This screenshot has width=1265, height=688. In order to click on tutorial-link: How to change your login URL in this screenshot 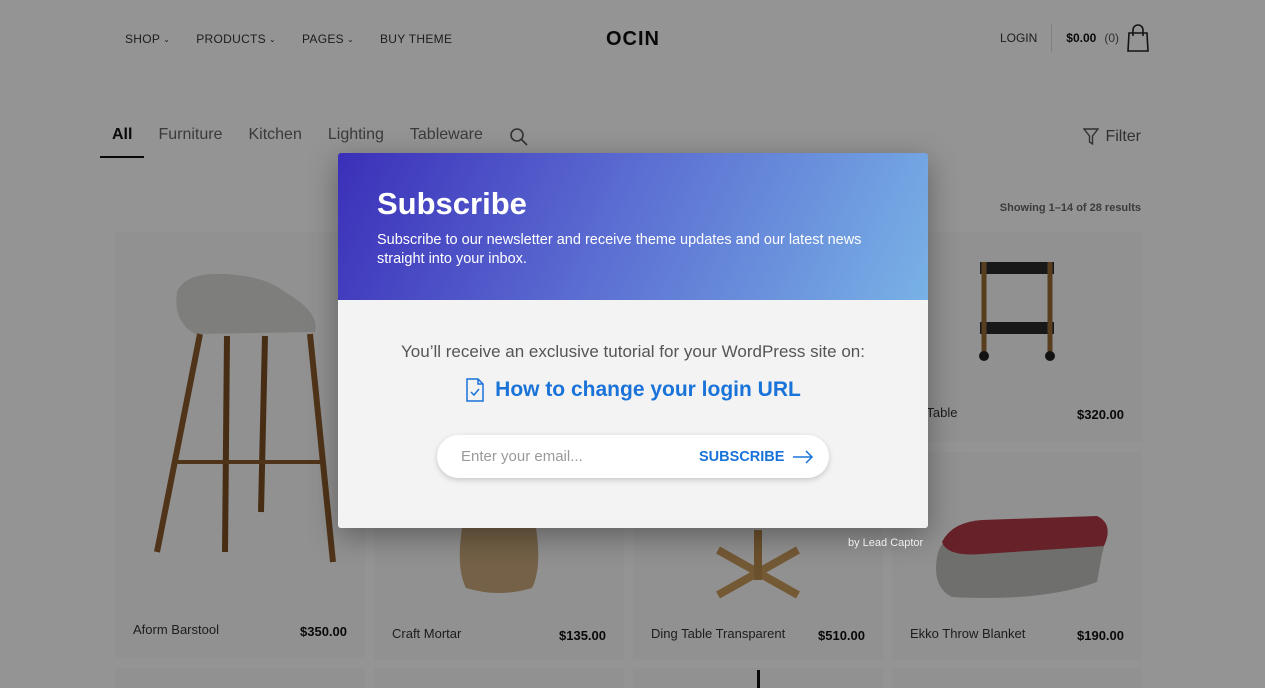, I will do `click(633, 390)`.